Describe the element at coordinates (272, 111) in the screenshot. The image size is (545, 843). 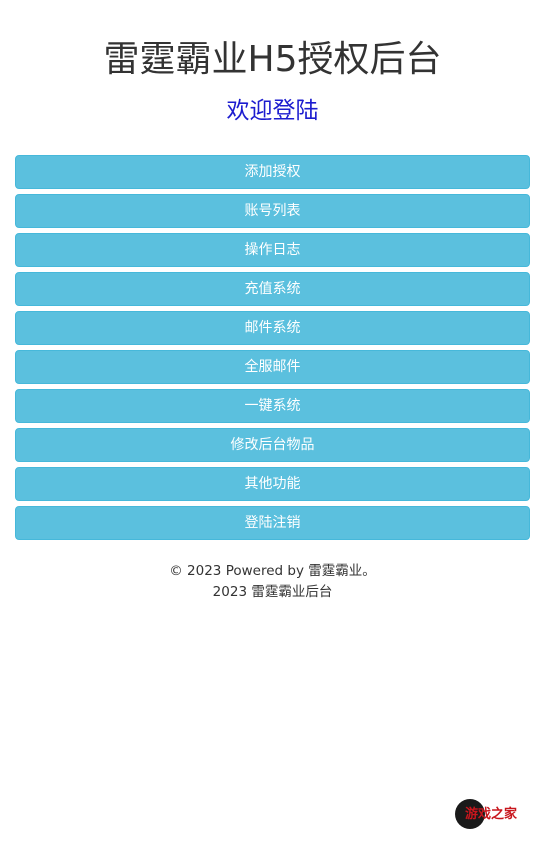
I see `welcome-subtitle: 欢迎登陆` at that location.